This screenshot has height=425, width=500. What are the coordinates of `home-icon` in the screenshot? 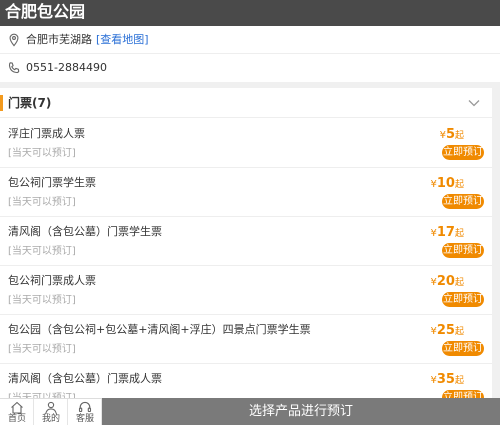 It's located at (17, 407).